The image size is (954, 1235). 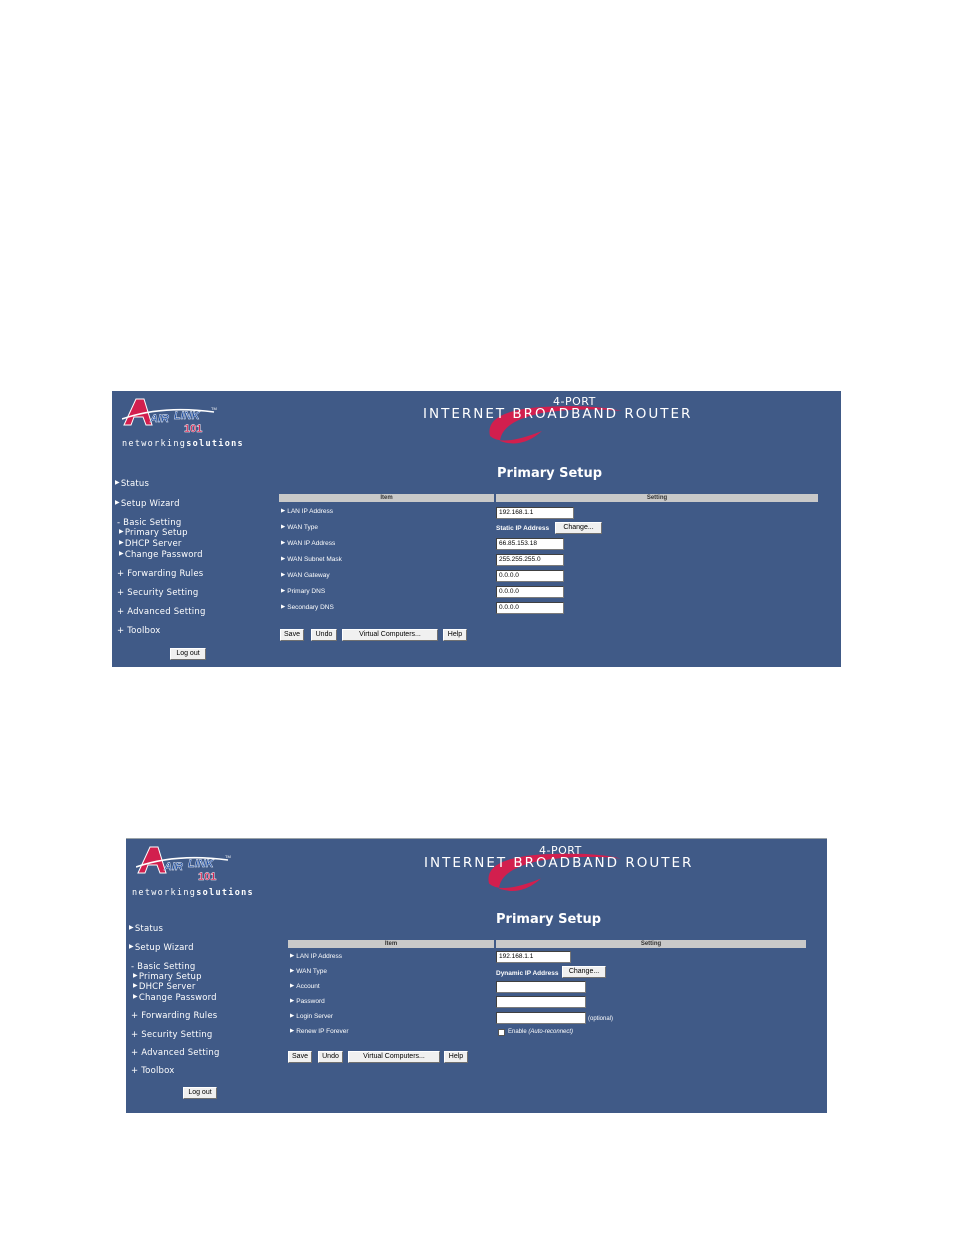 What do you see at coordinates (523, 528) in the screenshot?
I see `wan-type-value: Static IP Address` at bounding box center [523, 528].